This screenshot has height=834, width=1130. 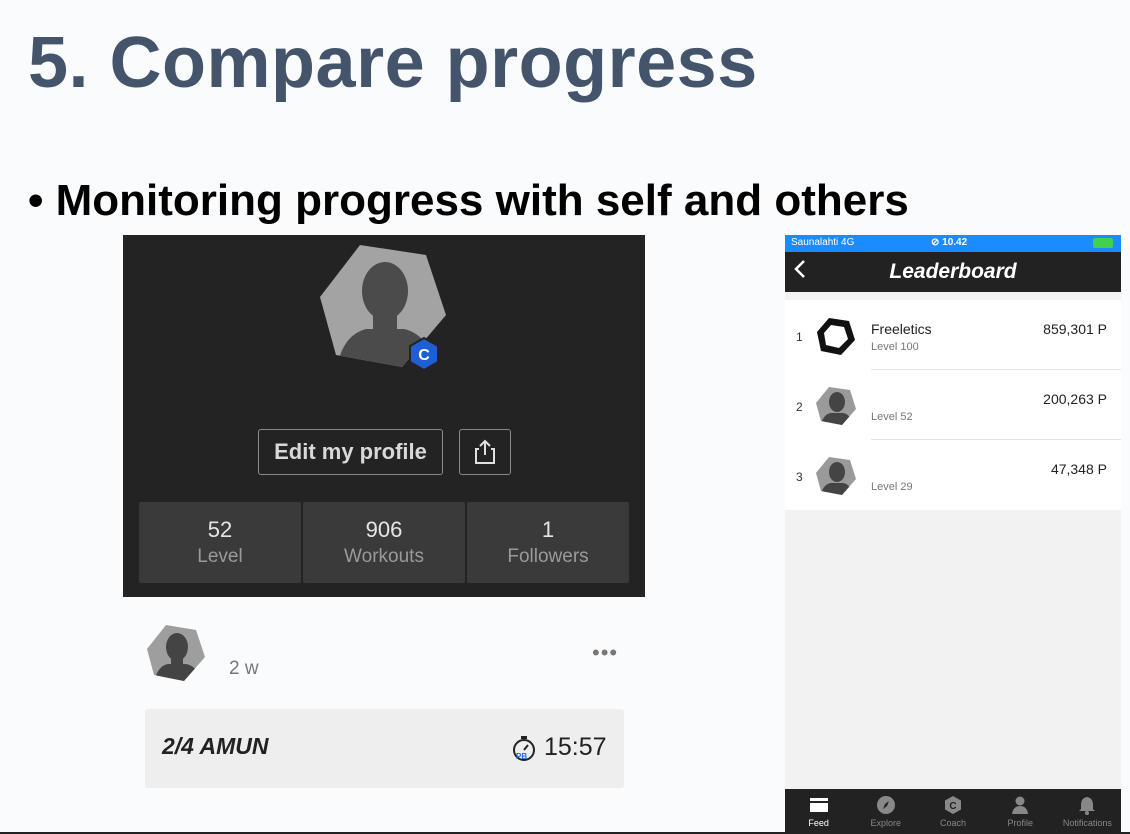 I want to click on tab-explore: Explore, so click(x=885, y=811).